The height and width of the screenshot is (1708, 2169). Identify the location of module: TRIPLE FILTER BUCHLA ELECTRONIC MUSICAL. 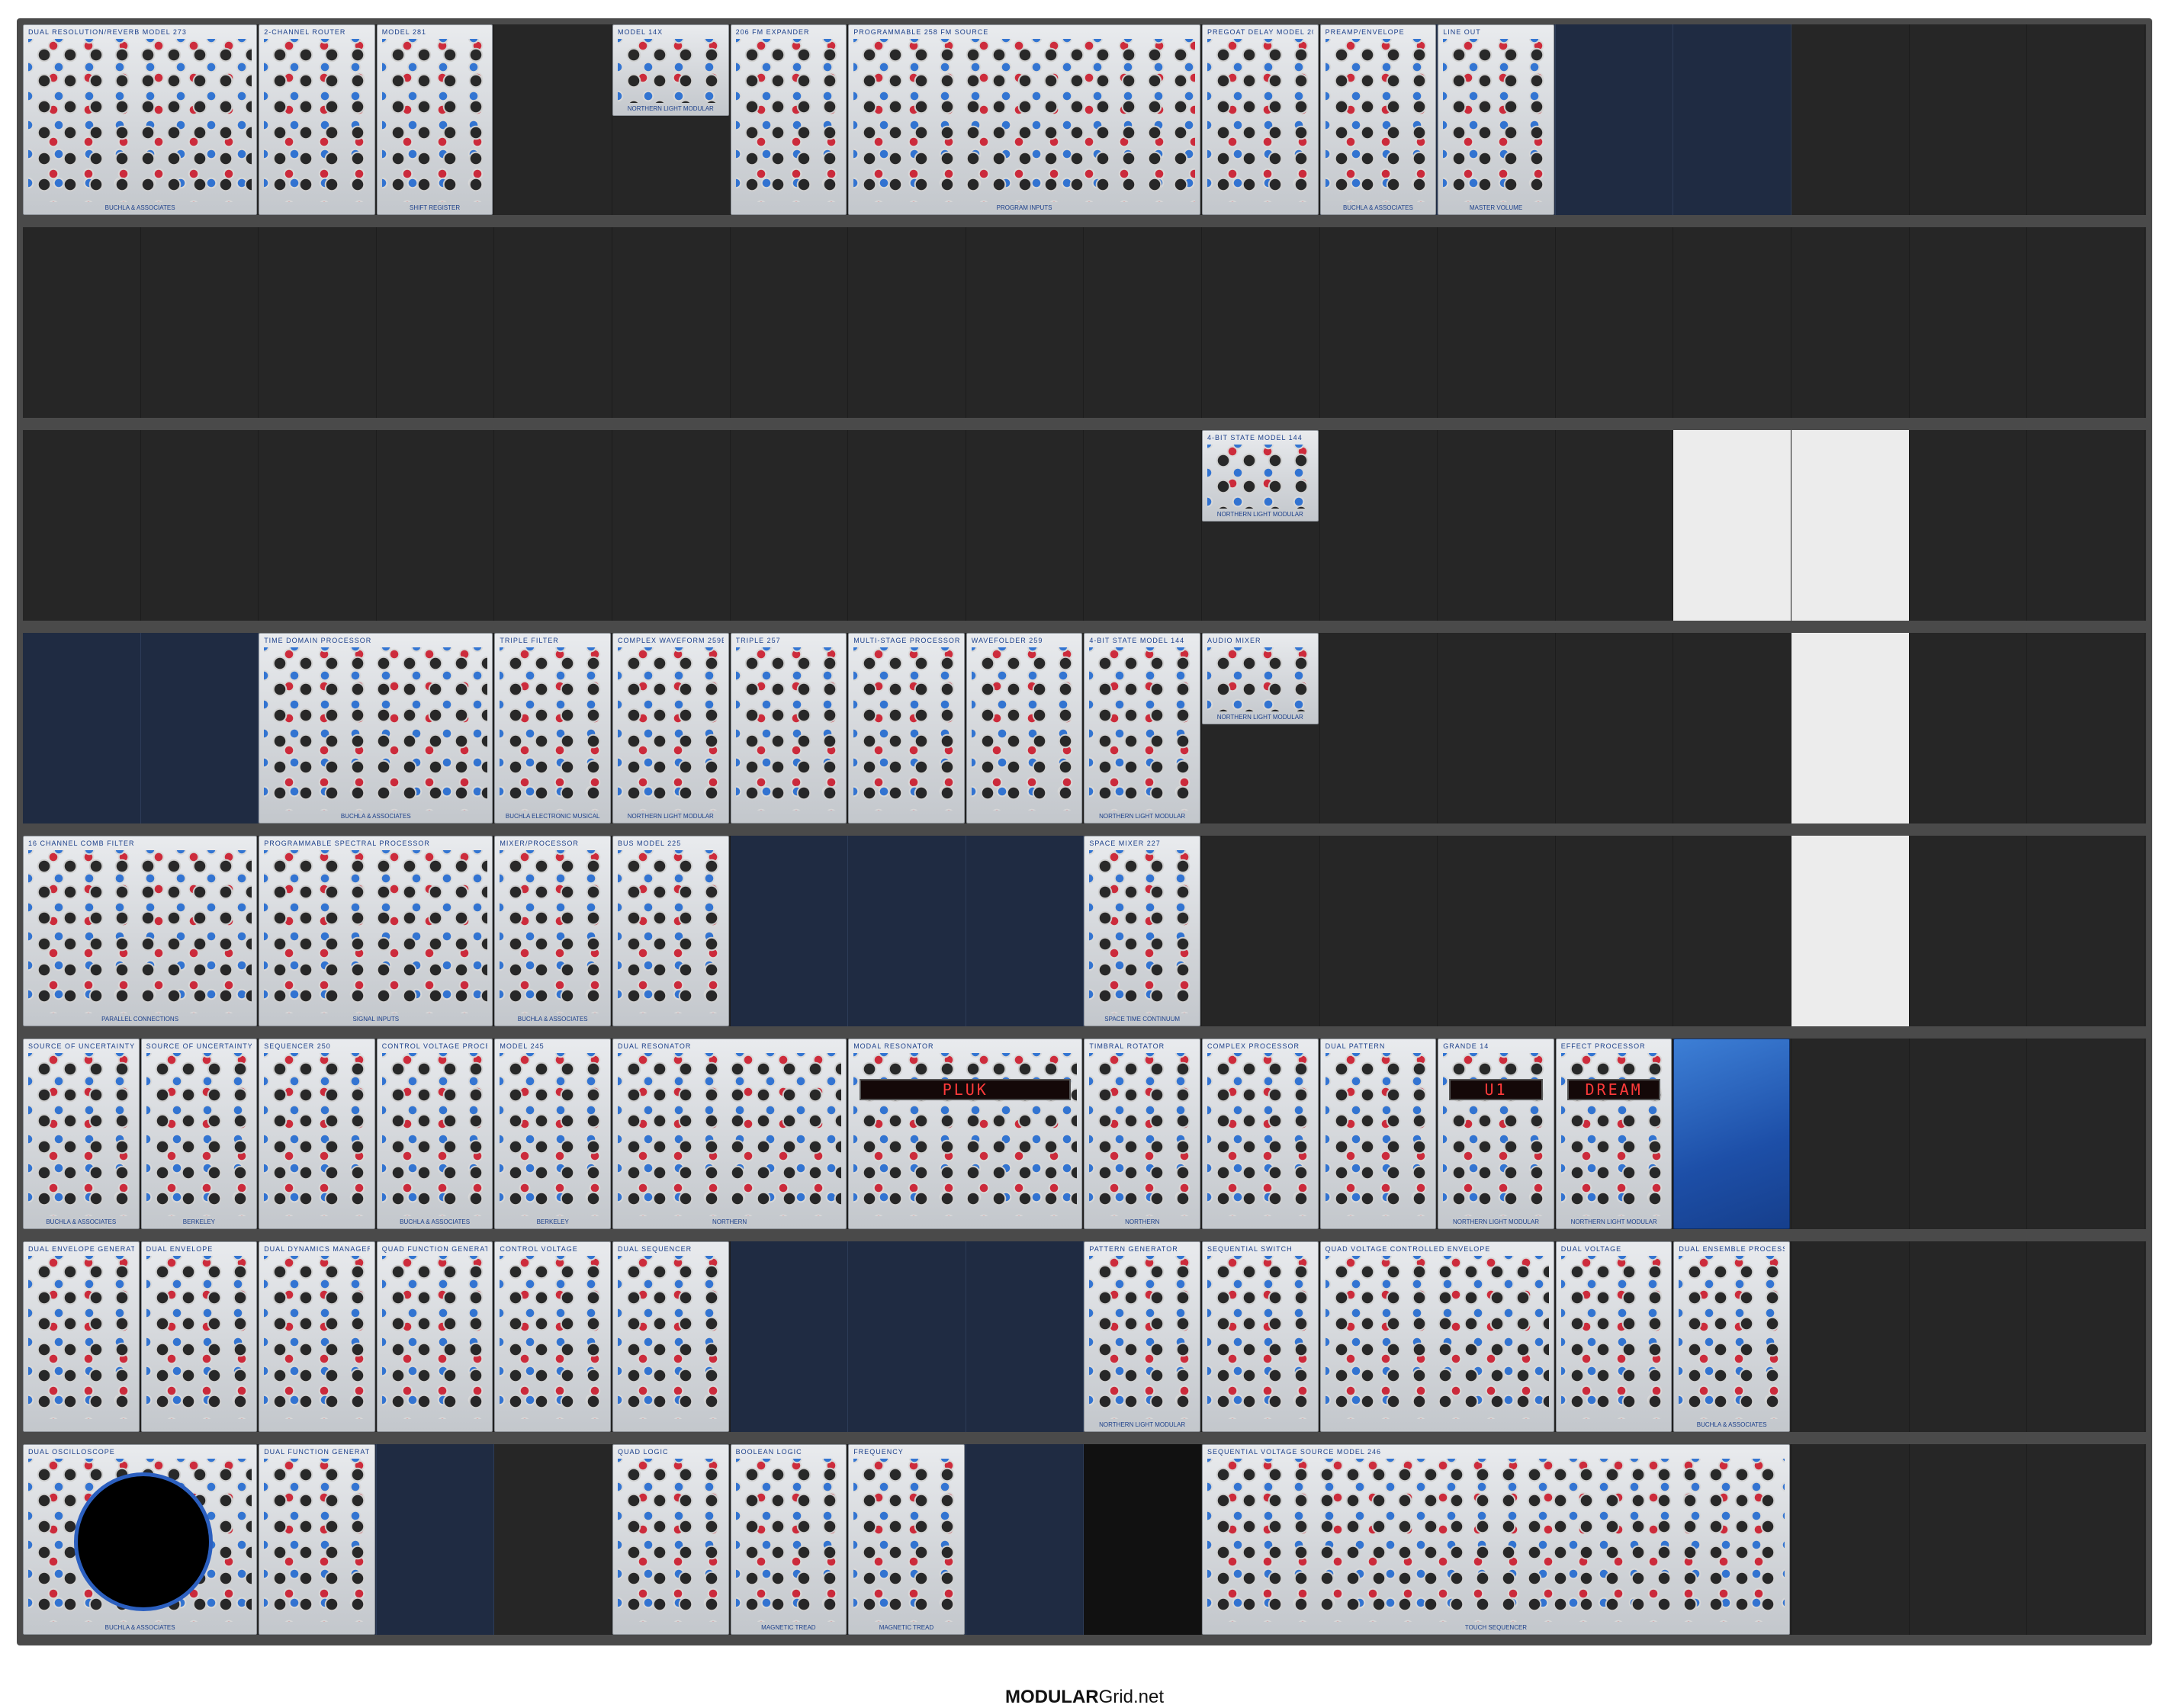
(552, 728).